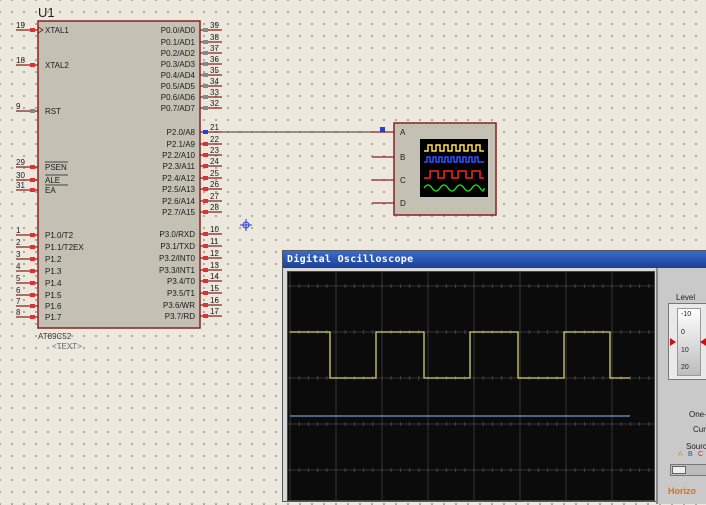 The height and width of the screenshot is (505, 706). What do you see at coordinates (53, 295) in the screenshot?
I see `mcu-pin-name: P1.5` at bounding box center [53, 295].